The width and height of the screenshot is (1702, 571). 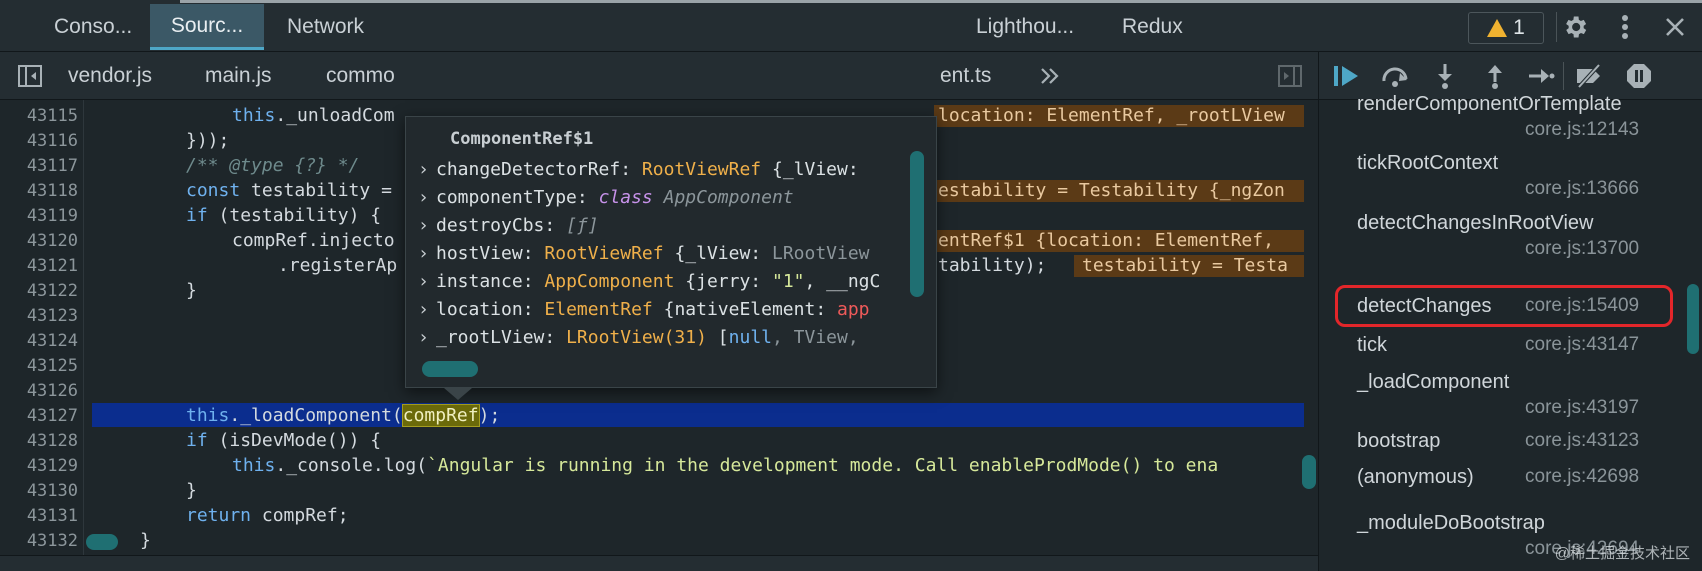 What do you see at coordinates (39, 341) in the screenshot?
I see `line-number: 43124` at bounding box center [39, 341].